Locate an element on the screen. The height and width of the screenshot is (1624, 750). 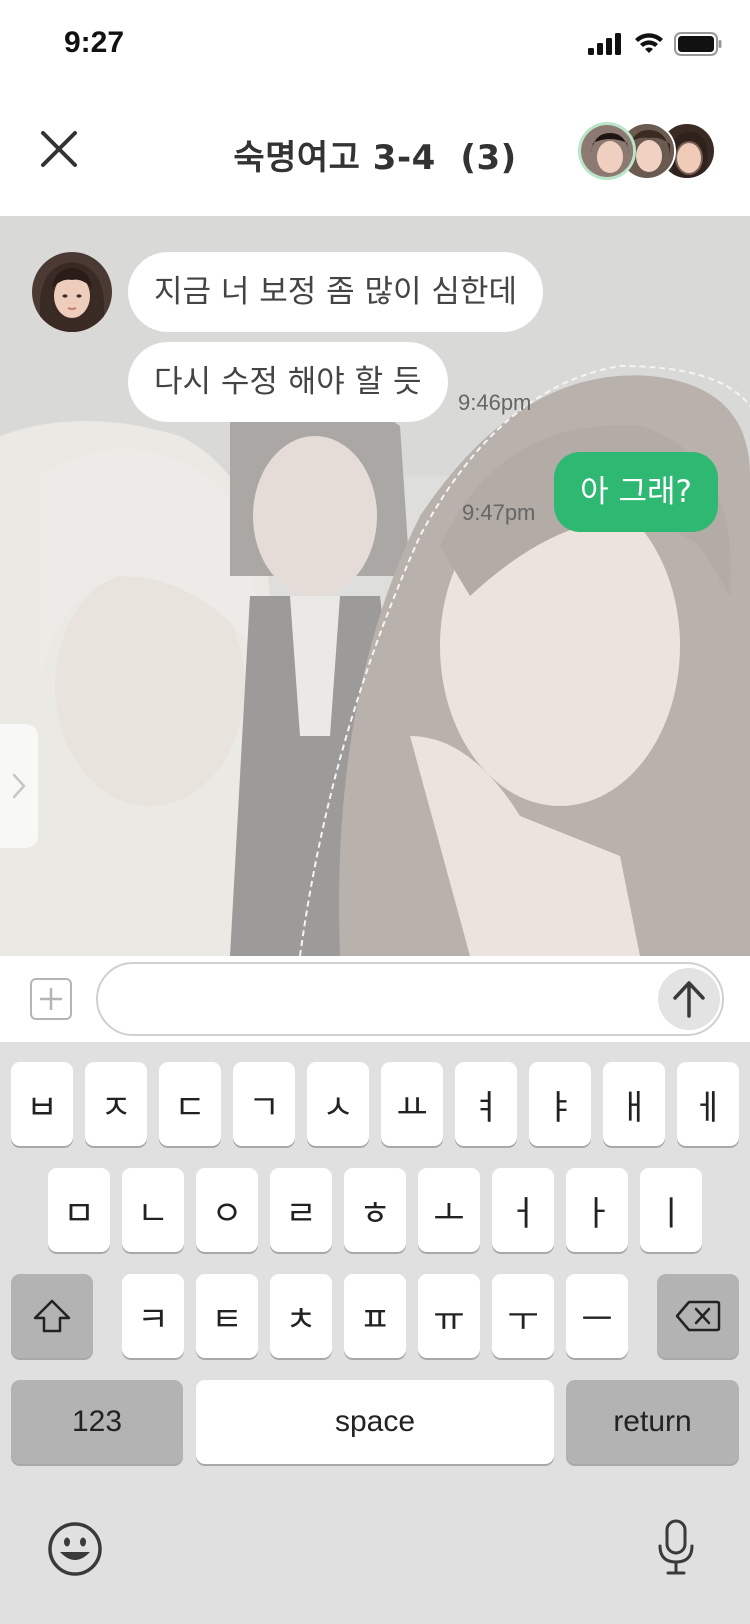
add-attachment-button is located at coordinates (51, 999).